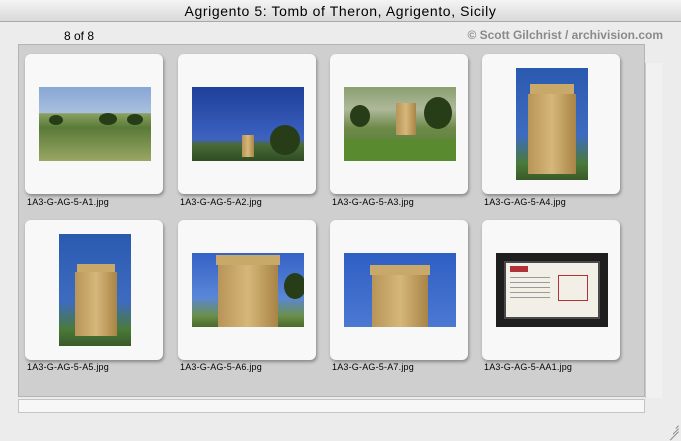 The width and height of the screenshot is (681, 441). Describe the element at coordinates (68, 367) in the screenshot. I see `thumbnail-filename: 1A3-G-AG-5-A5.jpg` at that location.